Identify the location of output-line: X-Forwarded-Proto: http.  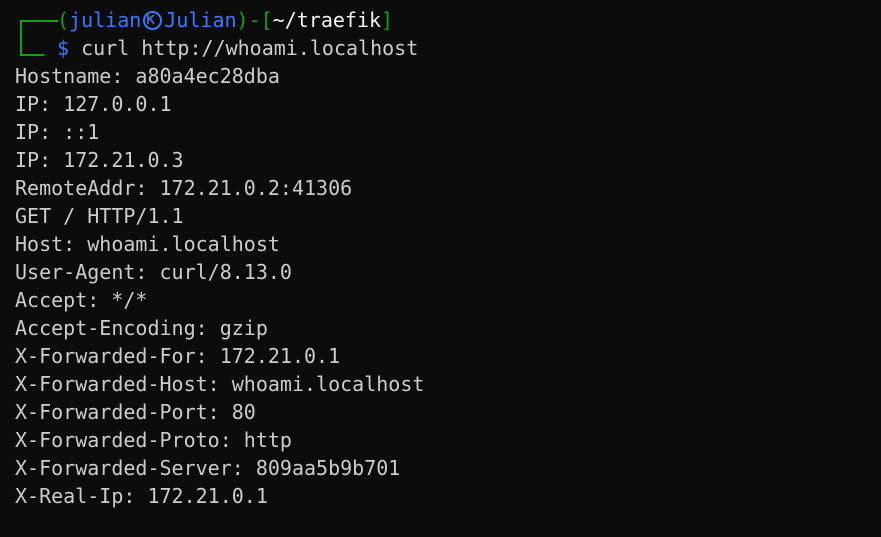
(153, 440).